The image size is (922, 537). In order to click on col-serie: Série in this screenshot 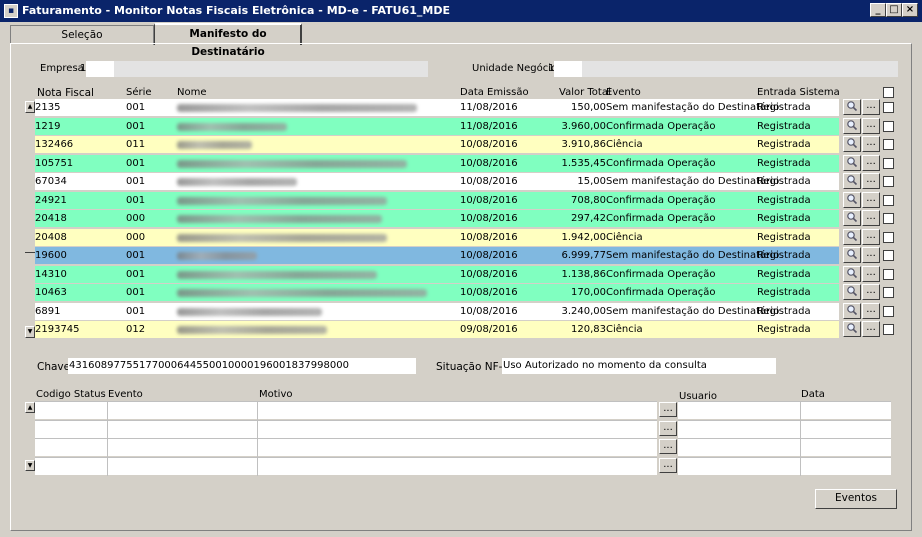, I will do `click(139, 92)`.